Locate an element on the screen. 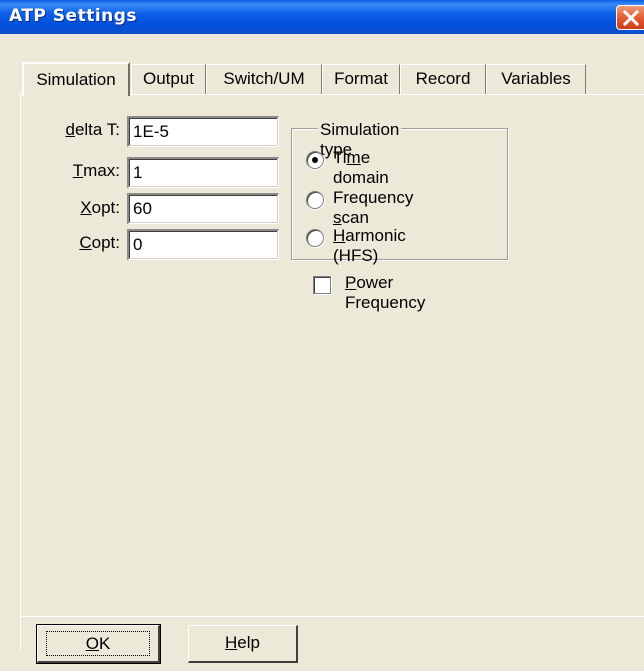  footer-divider is located at coordinates (332, 617).